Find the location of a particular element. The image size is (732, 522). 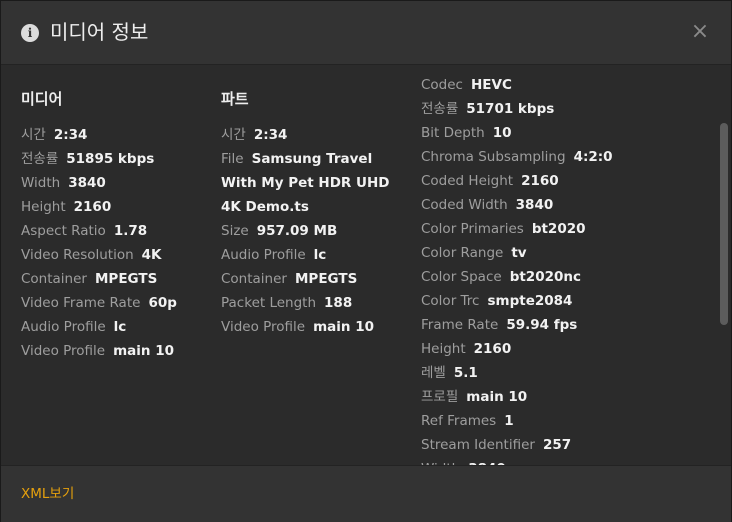

info-label: Size is located at coordinates (235, 231).